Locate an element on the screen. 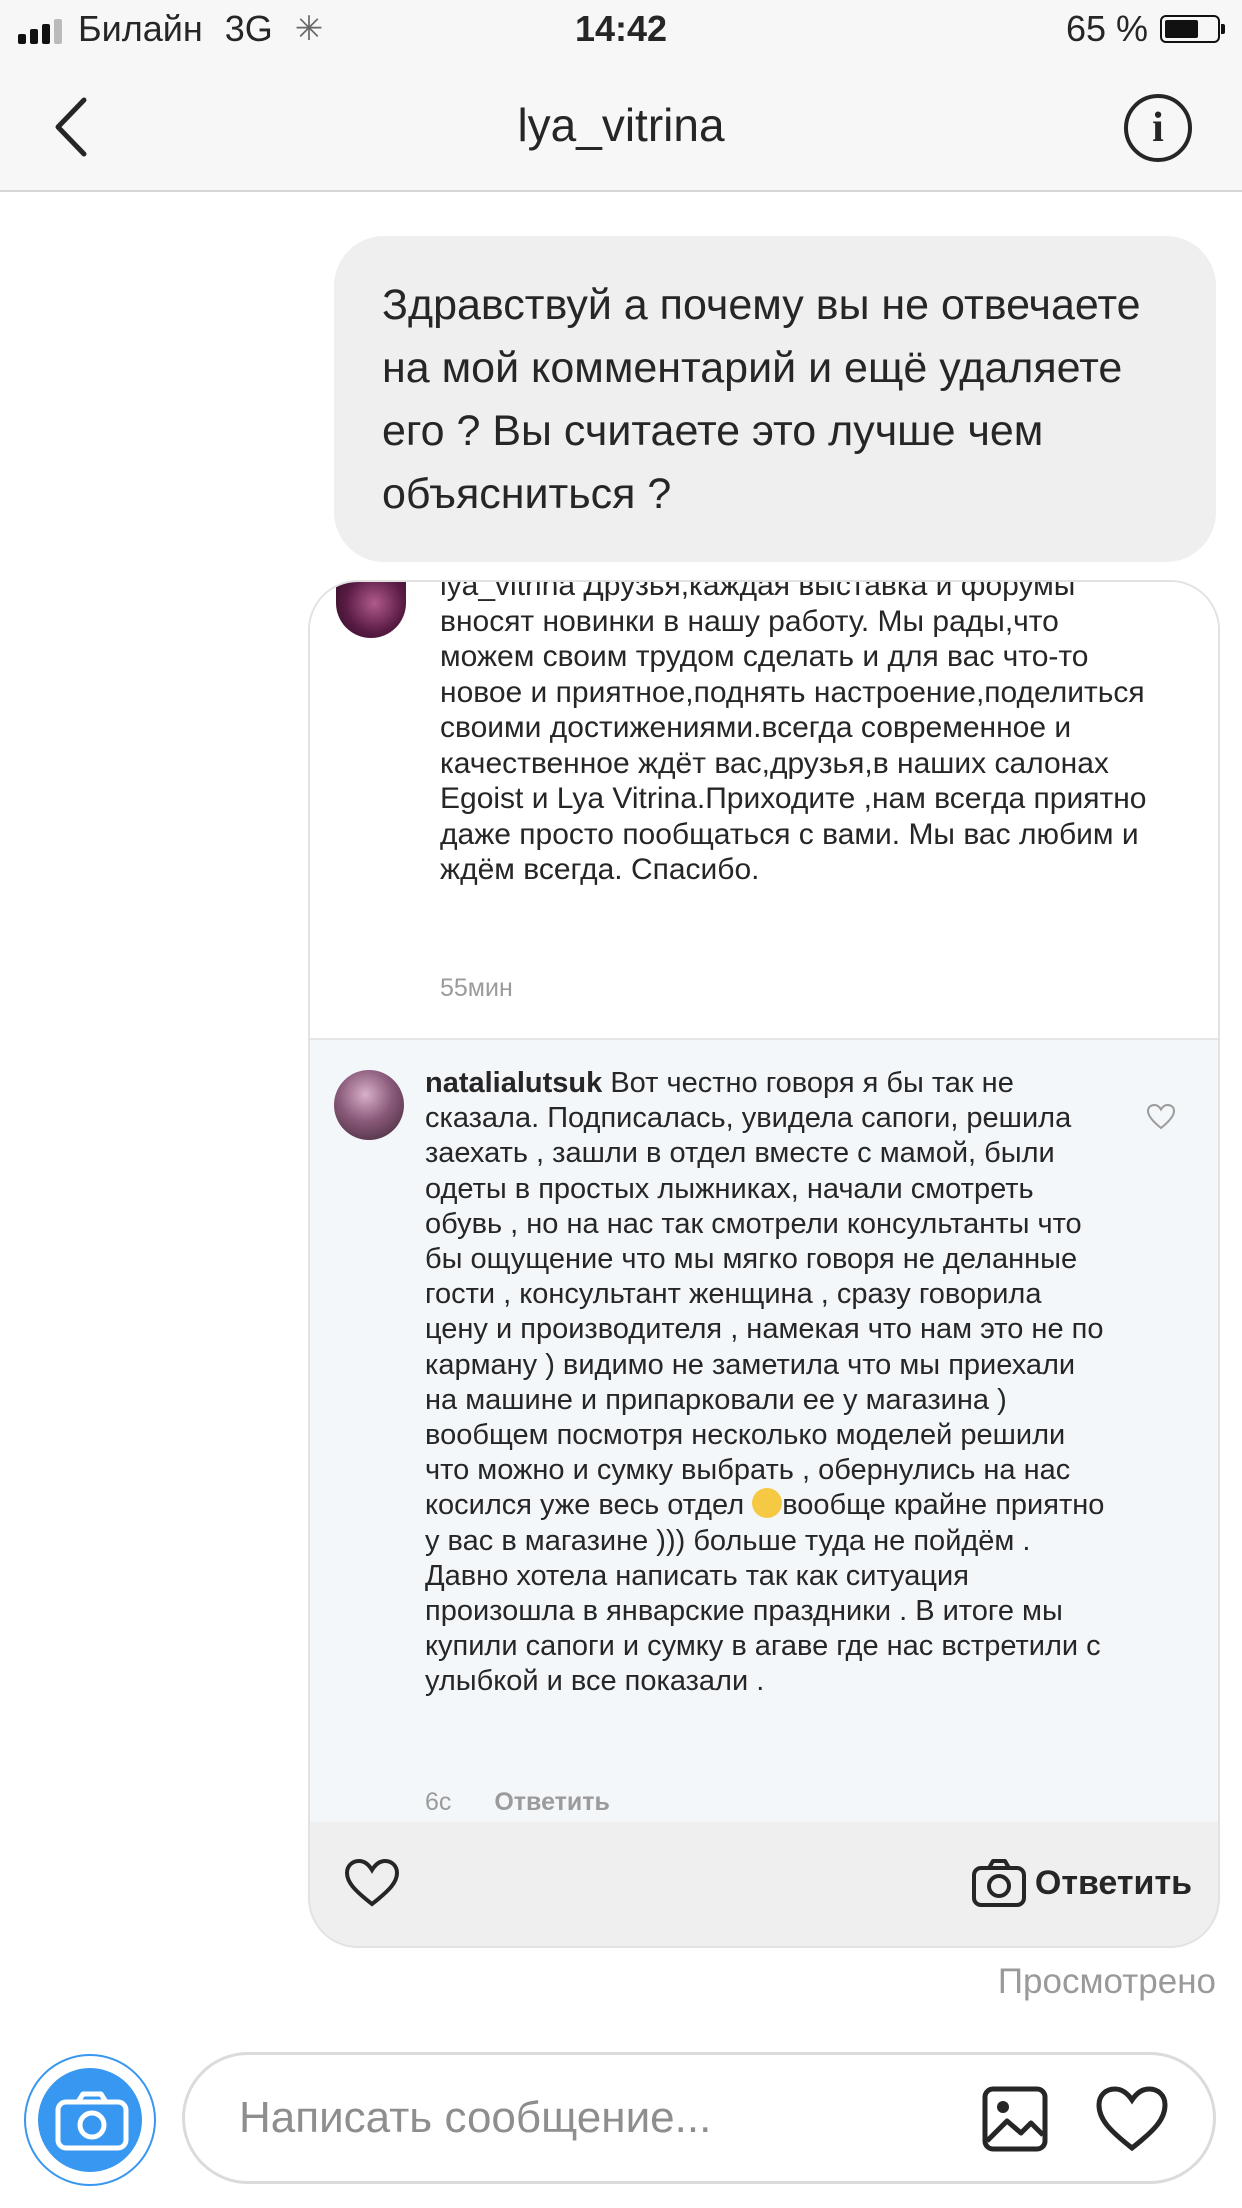 The height and width of the screenshot is (2208, 1242). comment-time: 6с is located at coordinates (438, 1802).